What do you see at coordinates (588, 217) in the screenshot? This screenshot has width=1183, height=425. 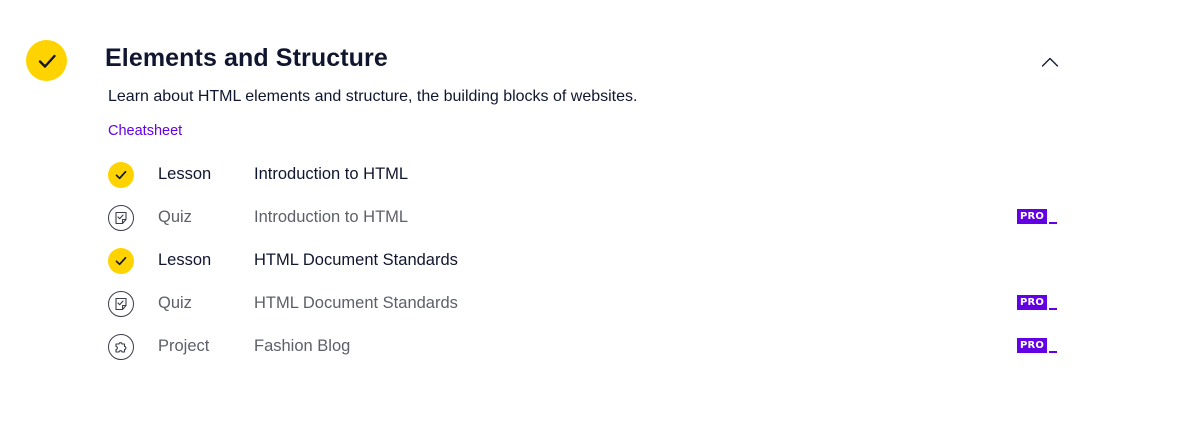 I see `content-item-quiz: Quiz Introduction to HTML PRO` at bounding box center [588, 217].